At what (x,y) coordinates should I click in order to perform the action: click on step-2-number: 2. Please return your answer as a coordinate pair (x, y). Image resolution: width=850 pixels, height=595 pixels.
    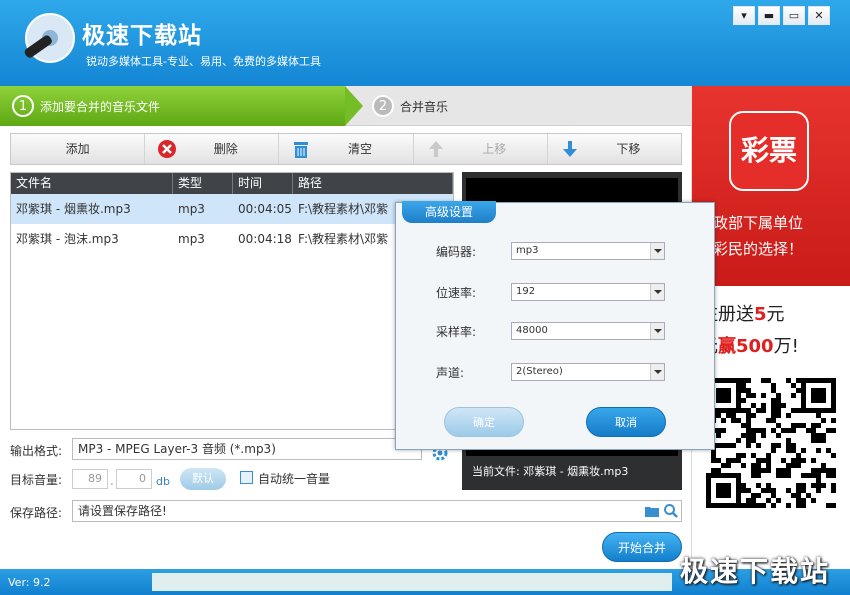
    Looking at the image, I should click on (383, 106).